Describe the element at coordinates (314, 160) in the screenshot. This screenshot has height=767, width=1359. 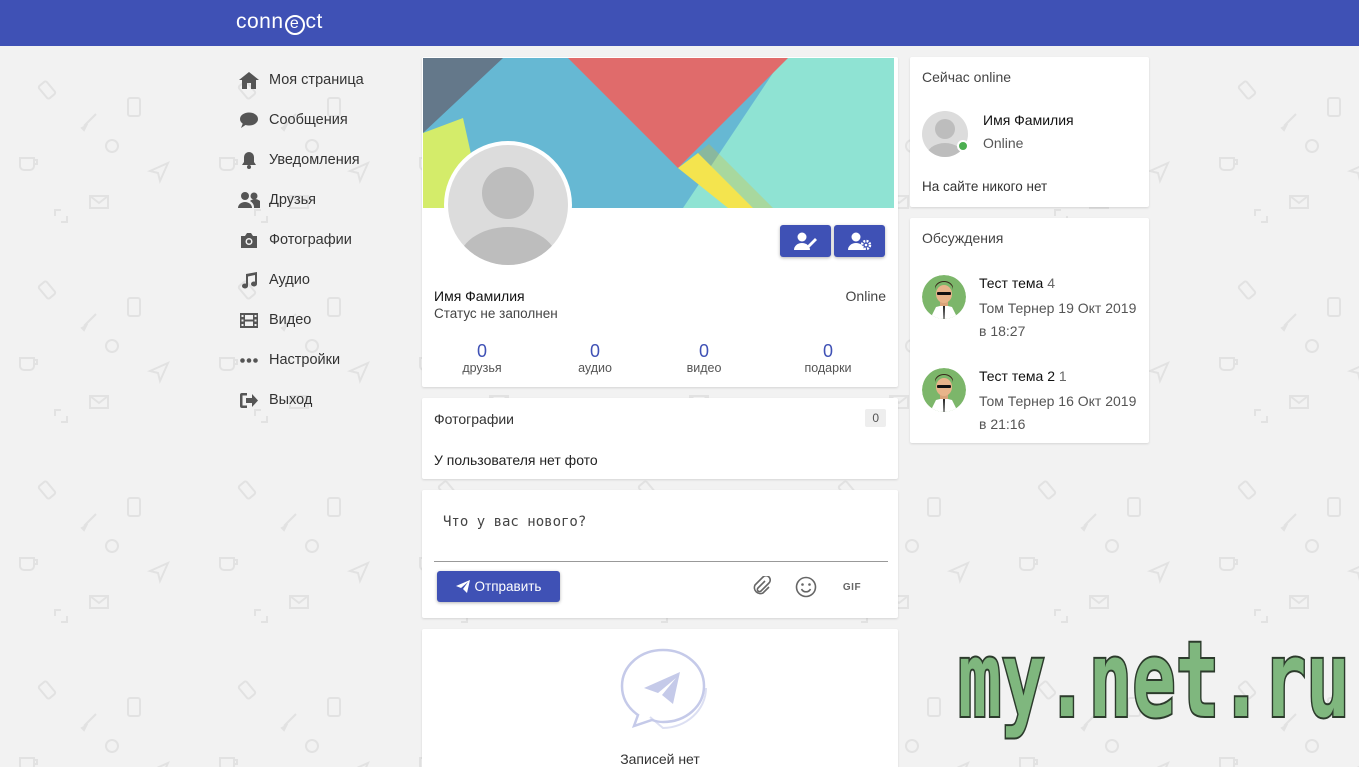
I see `sidebar-item-label: Уведомления` at that location.